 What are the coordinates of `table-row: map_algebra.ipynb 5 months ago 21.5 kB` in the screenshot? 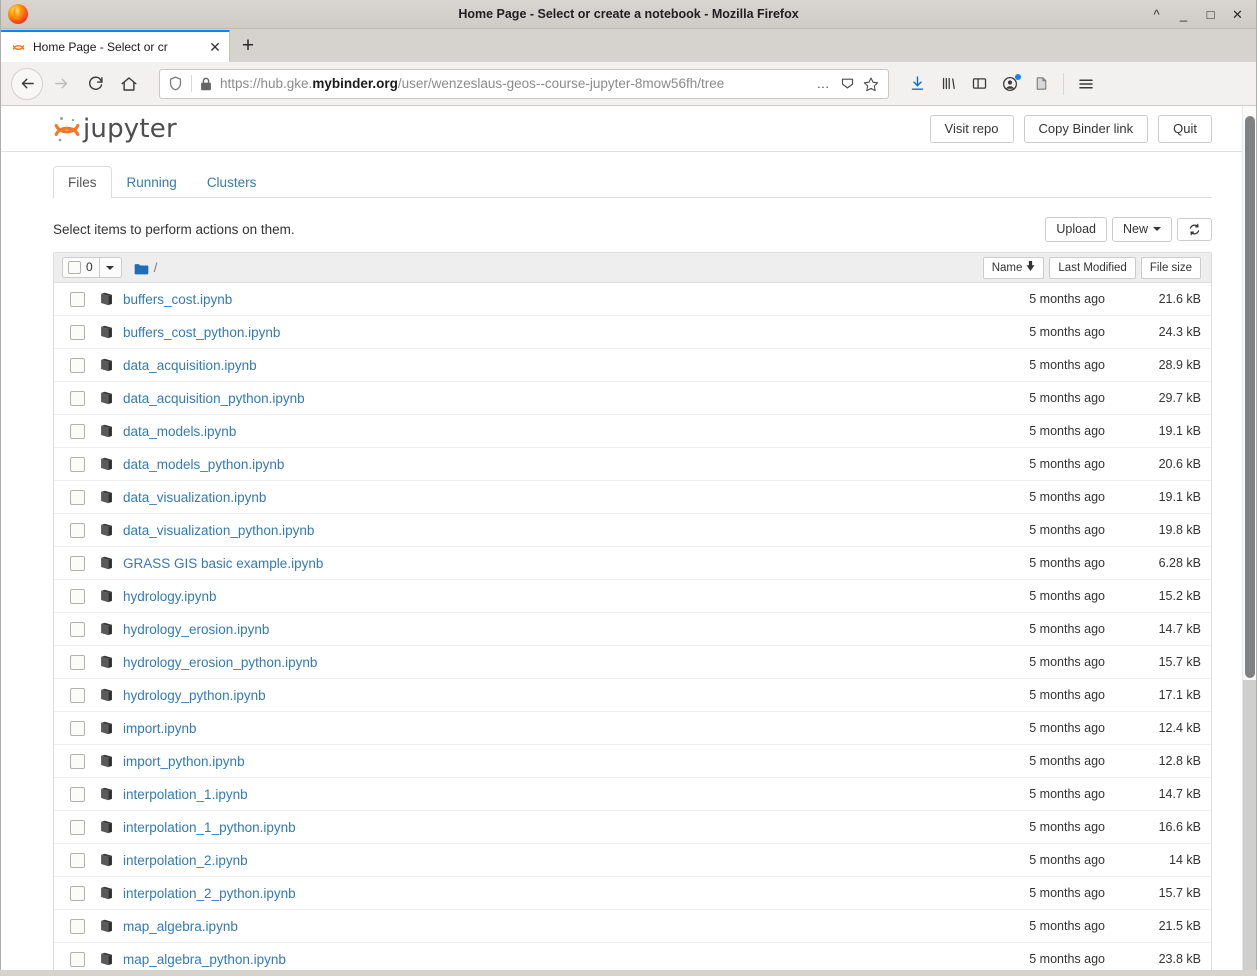 It's located at (632, 926).